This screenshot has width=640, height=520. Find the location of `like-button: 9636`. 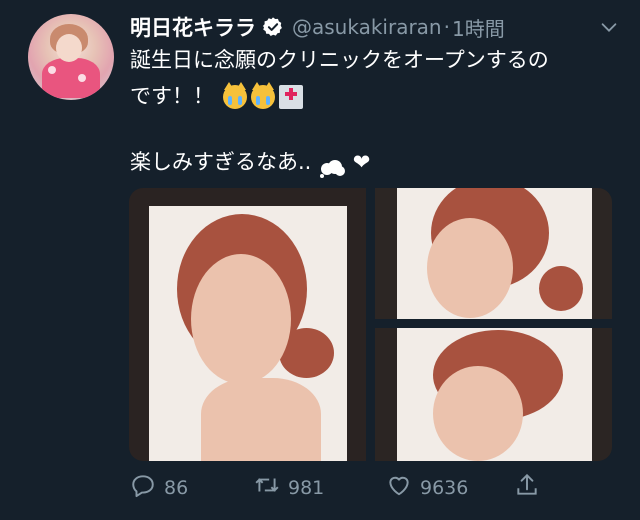

like-button: 9636 is located at coordinates (427, 487).